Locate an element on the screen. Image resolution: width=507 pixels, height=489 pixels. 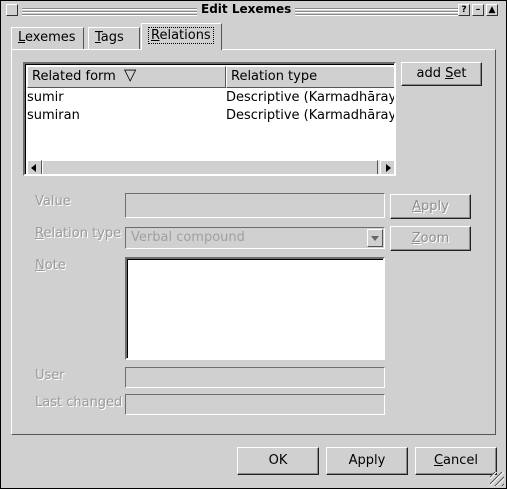
relation-type-label-text: elation type is located at coordinates (82, 233).